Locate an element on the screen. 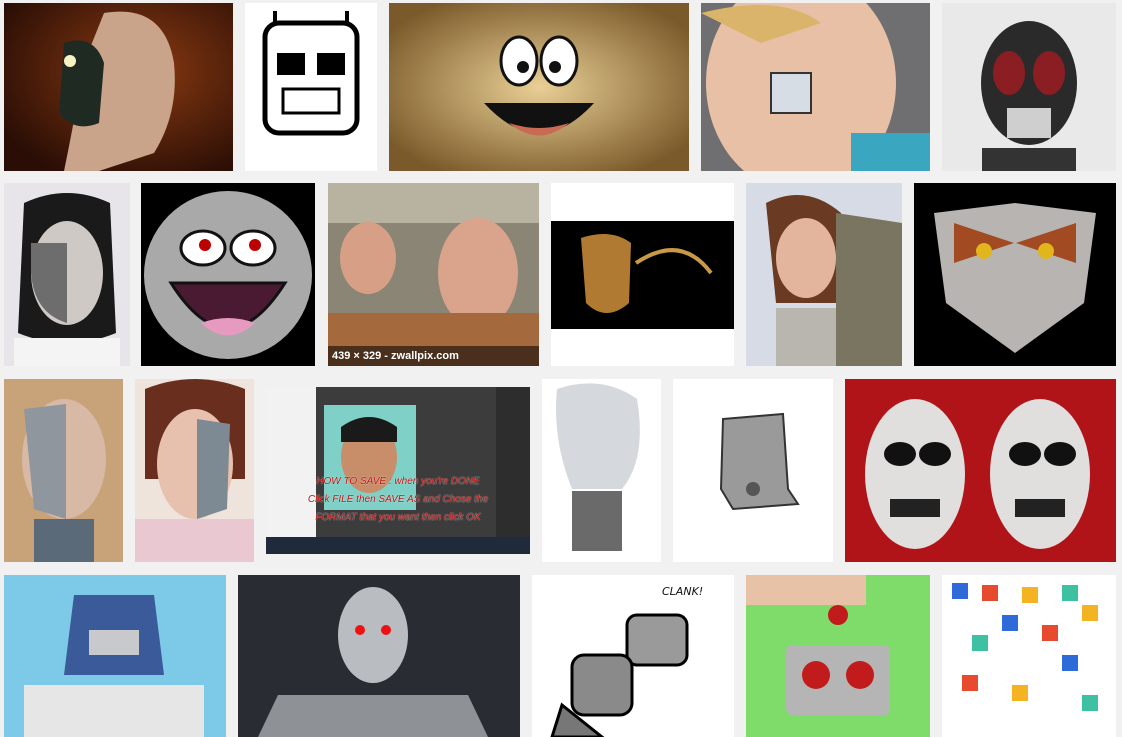 The width and height of the screenshot is (1122, 737). image-result-half-cyborg-makeup is located at coordinates (194, 470).